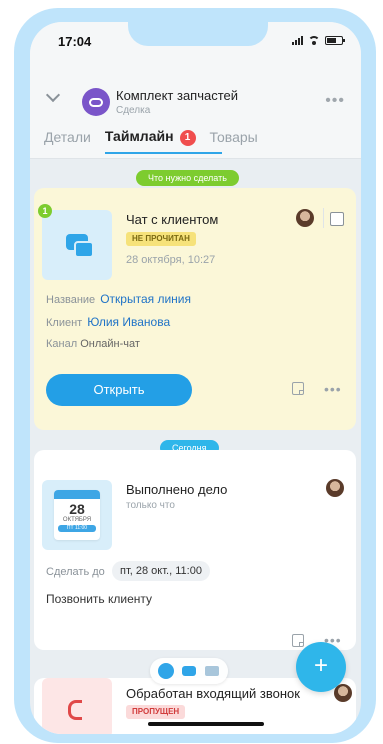  Describe the element at coordinates (80, 246) in the screenshot. I see `chat-bubbles-icon` at that location.